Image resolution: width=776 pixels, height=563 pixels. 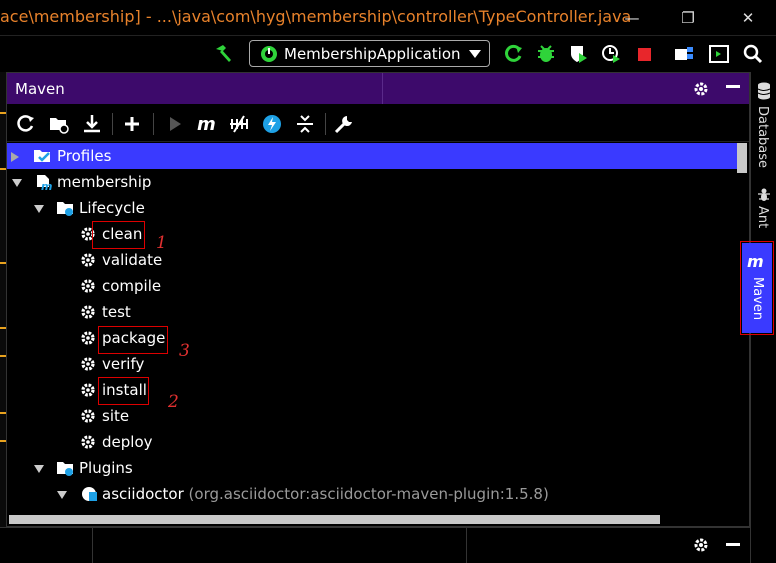 What do you see at coordinates (175, 124) in the screenshot?
I see `run-icon` at bounding box center [175, 124].